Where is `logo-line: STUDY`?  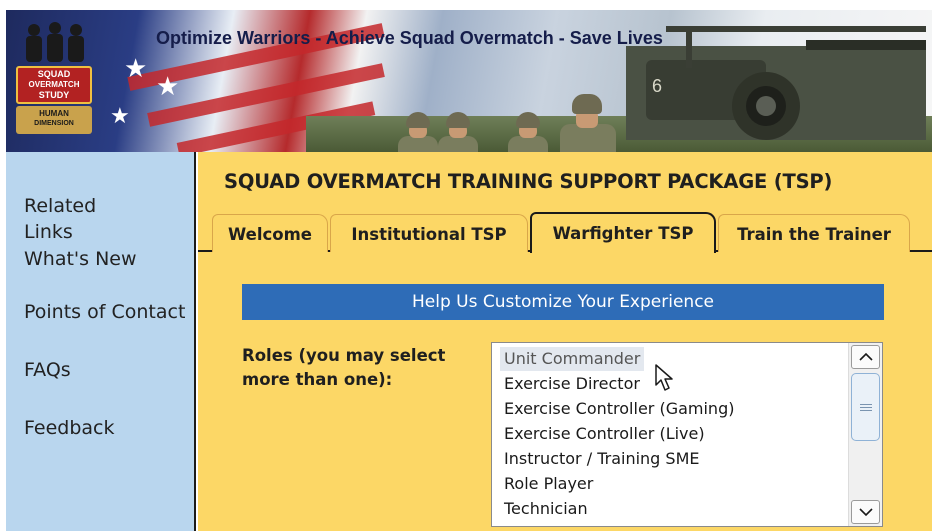
logo-line: STUDY is located at coordinates (54, 95).